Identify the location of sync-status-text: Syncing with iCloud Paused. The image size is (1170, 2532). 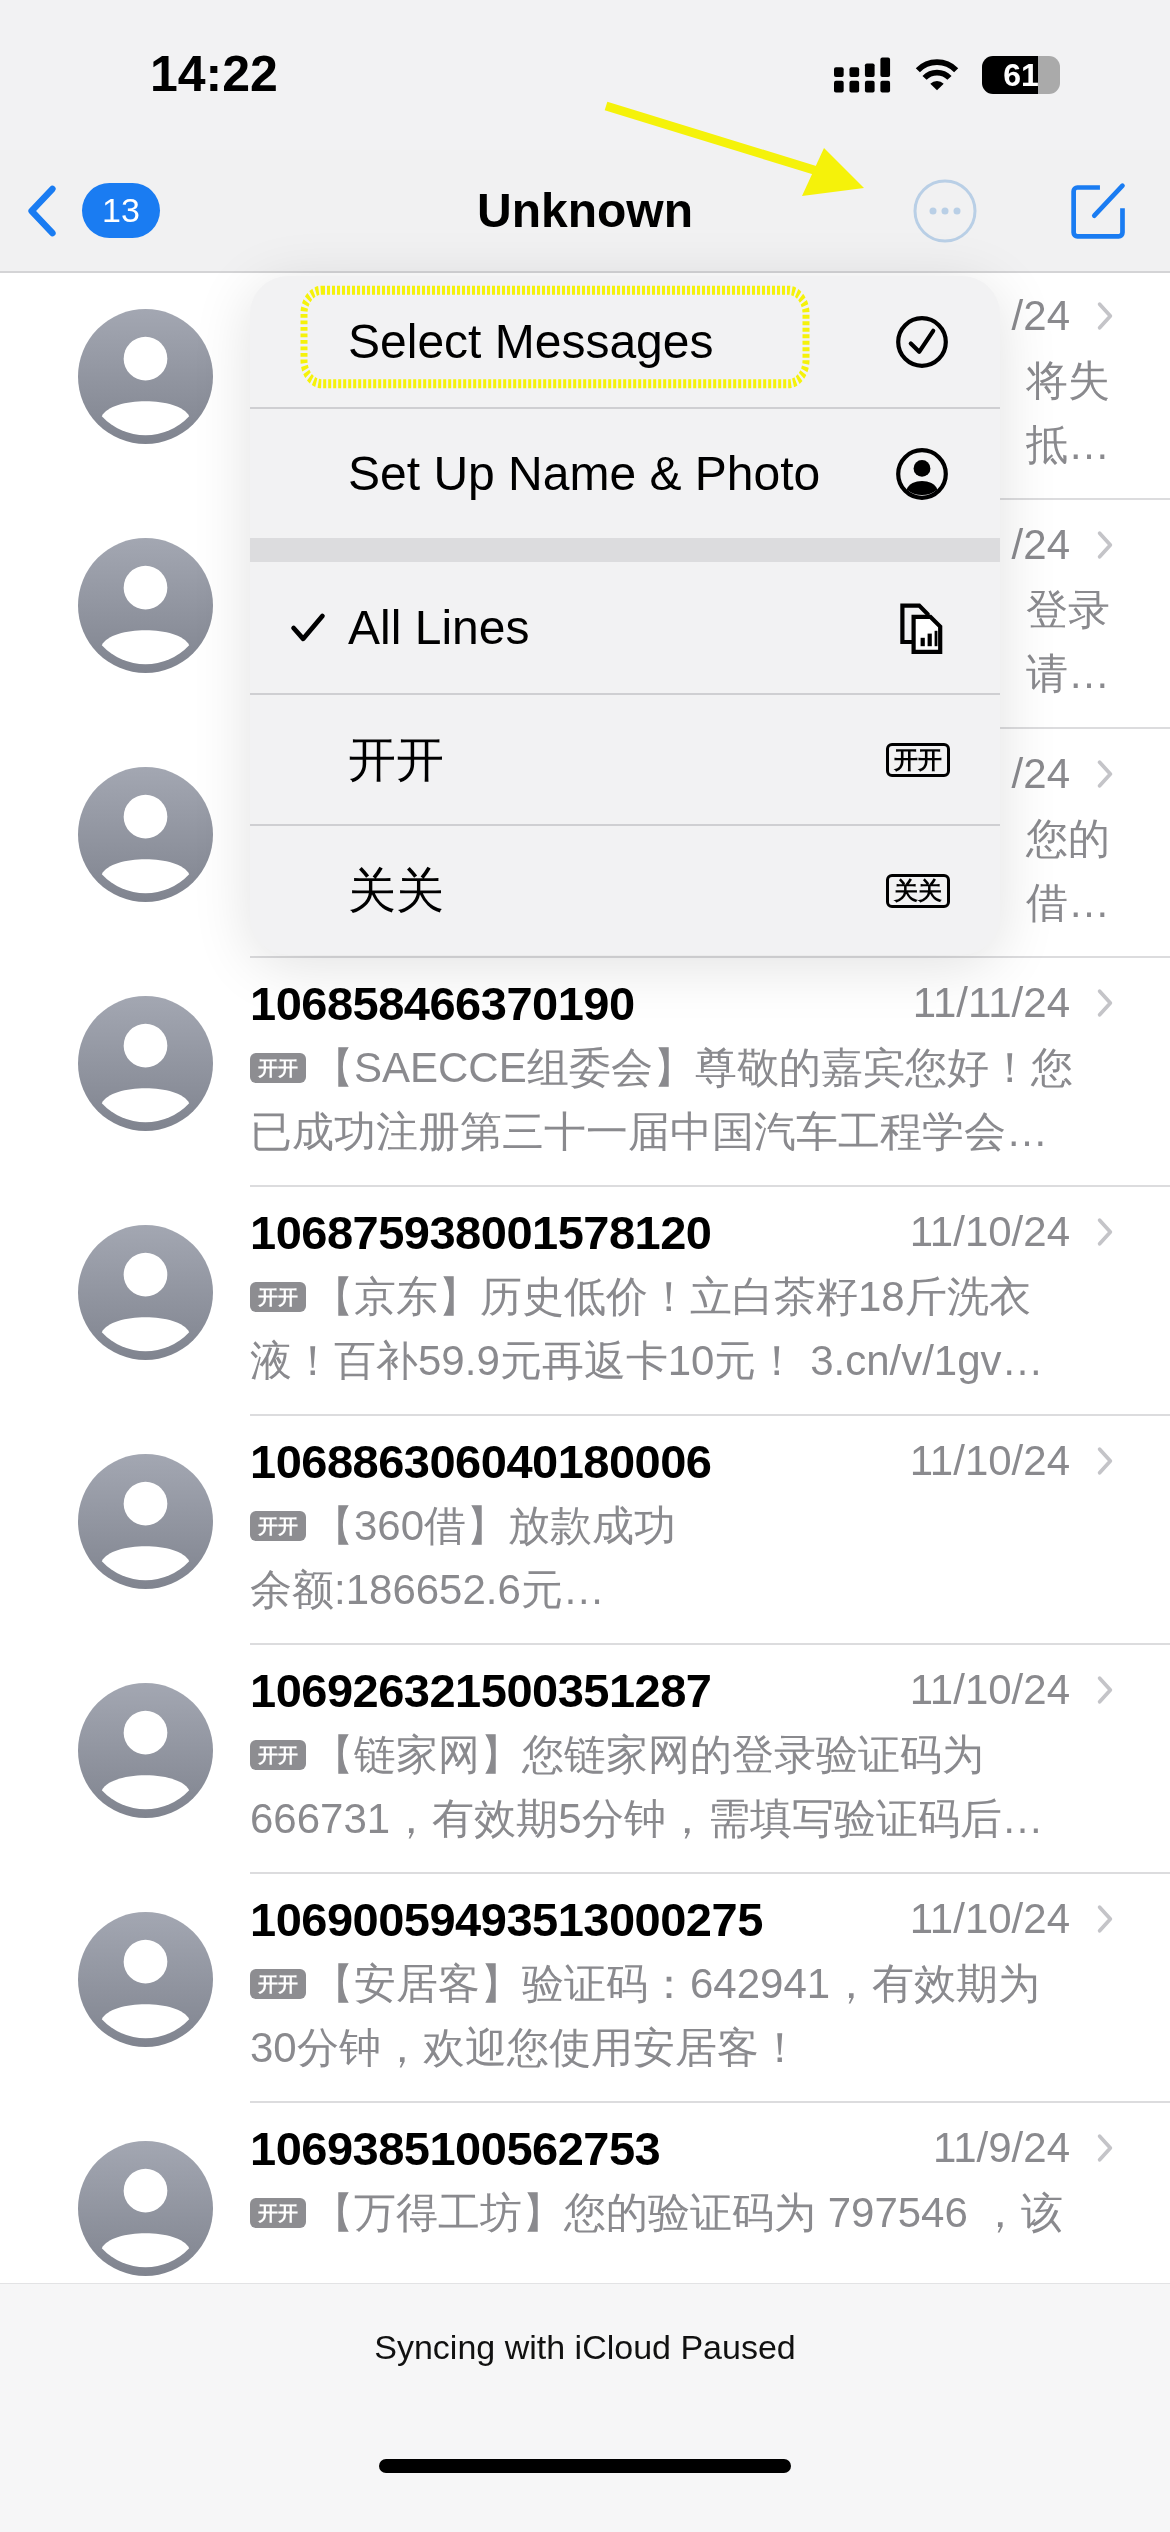
(585, 2347).